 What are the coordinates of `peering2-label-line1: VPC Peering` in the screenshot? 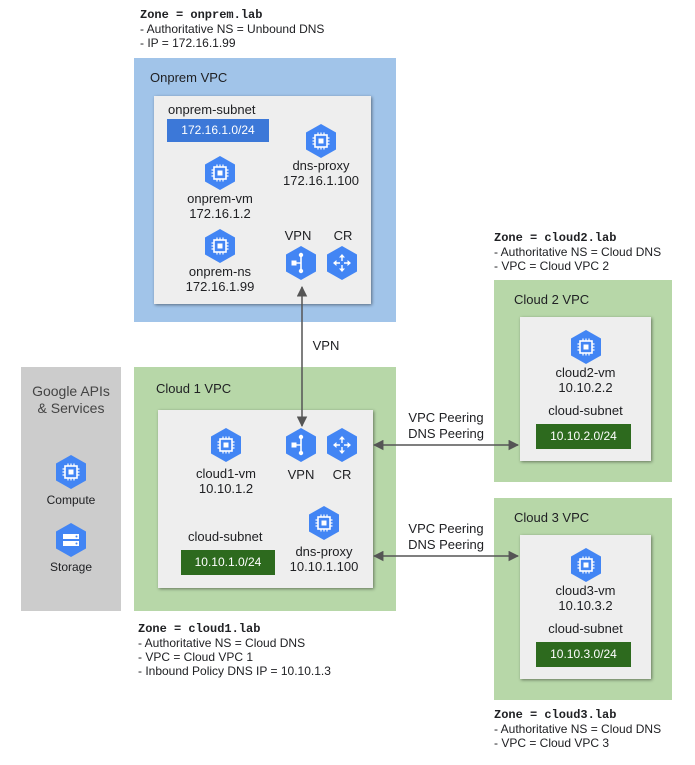 It's located at (446, 417).